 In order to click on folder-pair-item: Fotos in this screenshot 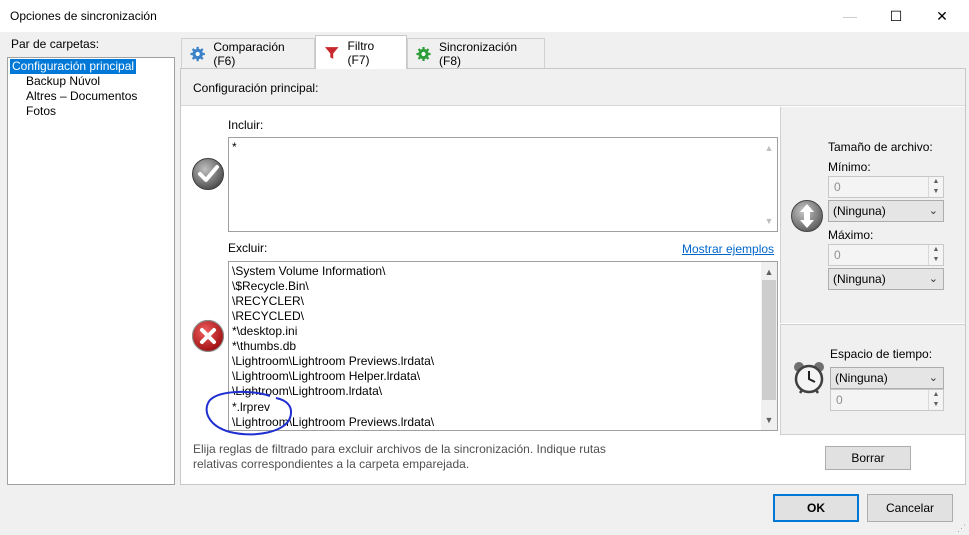, I will do `click(41, 111)`.